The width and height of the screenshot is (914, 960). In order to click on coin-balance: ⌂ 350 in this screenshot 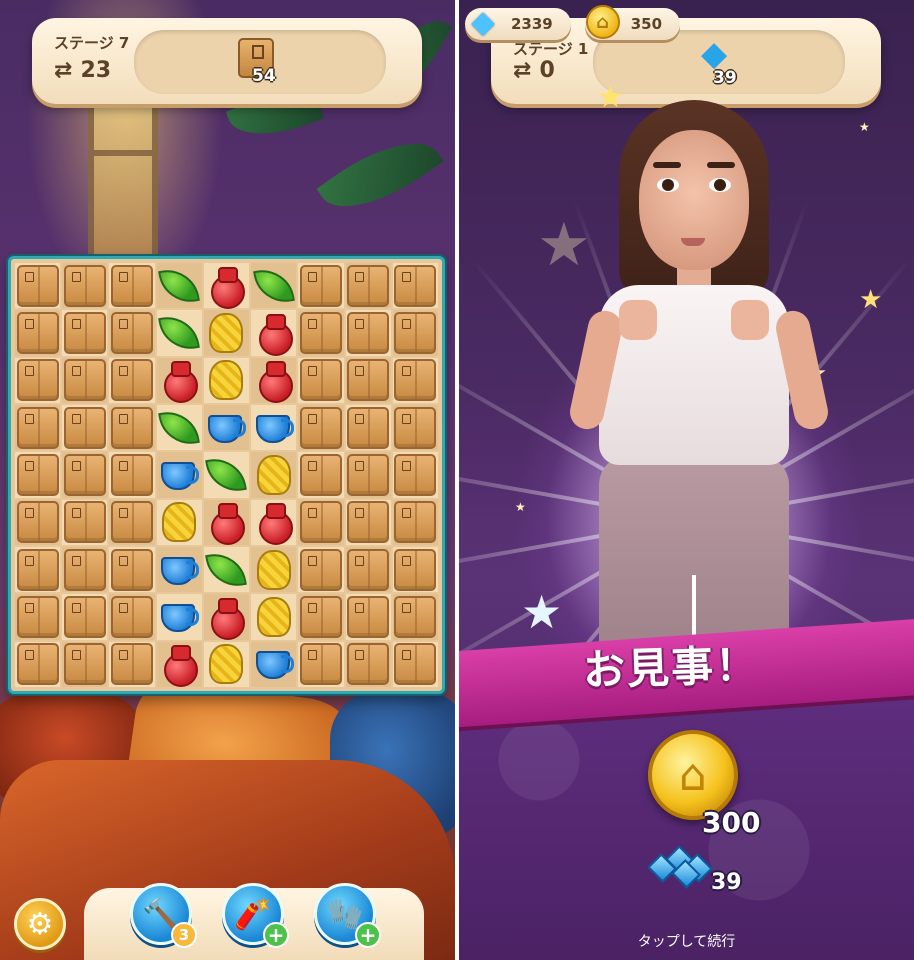, I will do `click(632, 22)`.